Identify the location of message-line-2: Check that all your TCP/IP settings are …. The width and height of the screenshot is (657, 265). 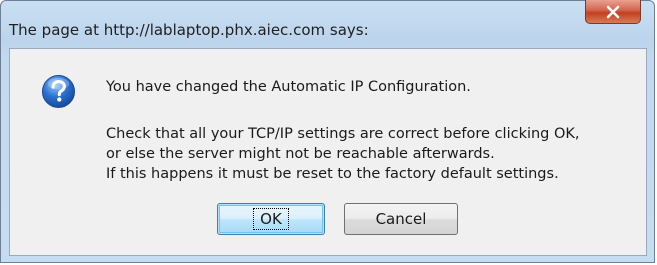
(343, 134).